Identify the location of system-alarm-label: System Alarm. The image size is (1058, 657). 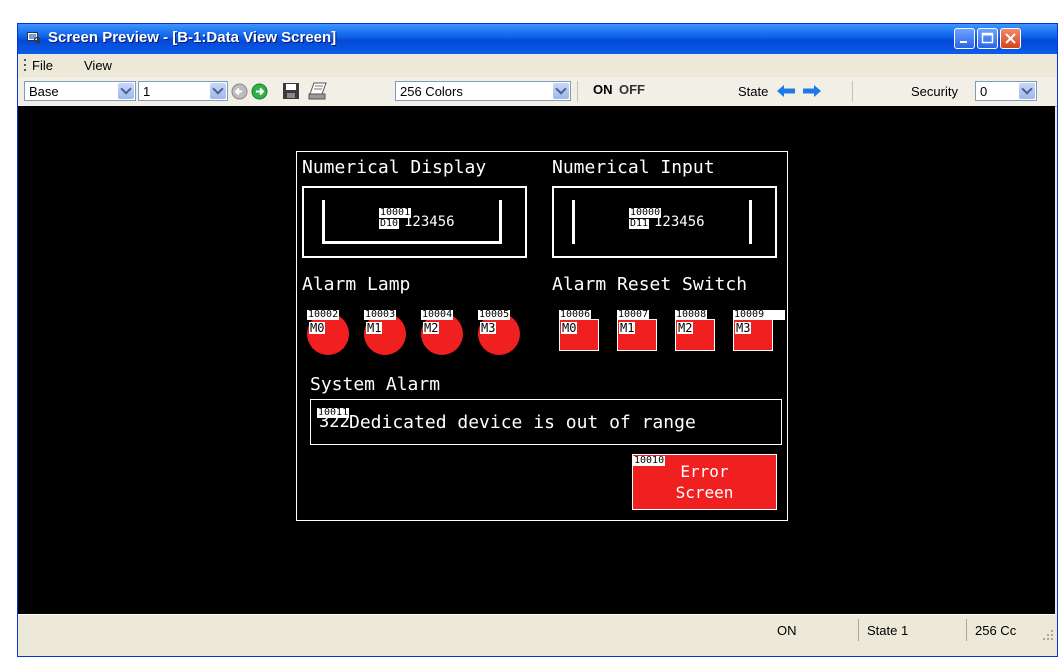
(375, 384).